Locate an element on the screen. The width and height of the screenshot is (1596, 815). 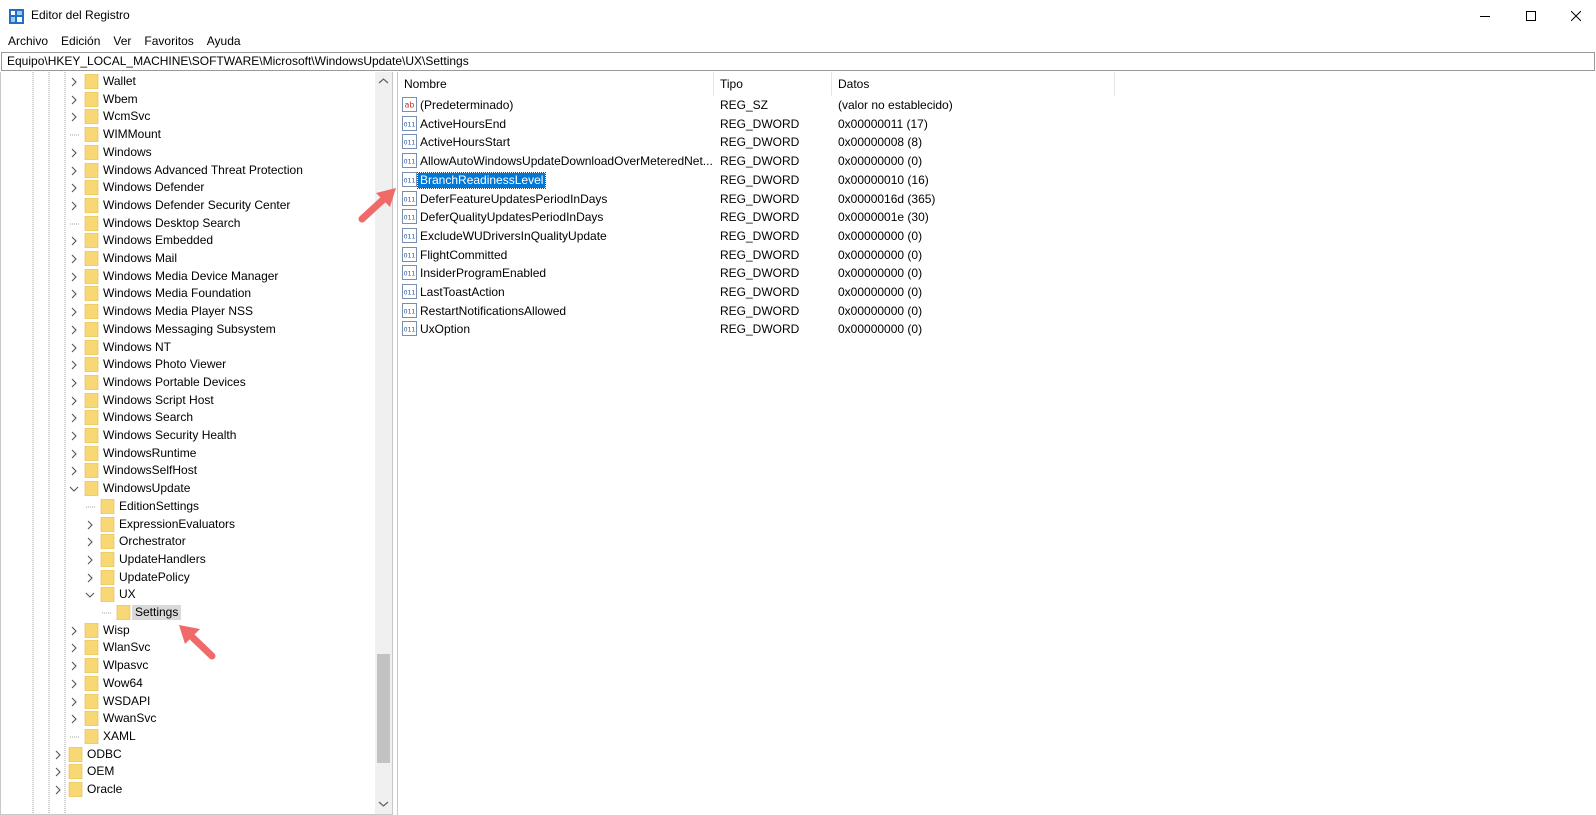
tree-node: Wallet is located at coordinates (188, 82).